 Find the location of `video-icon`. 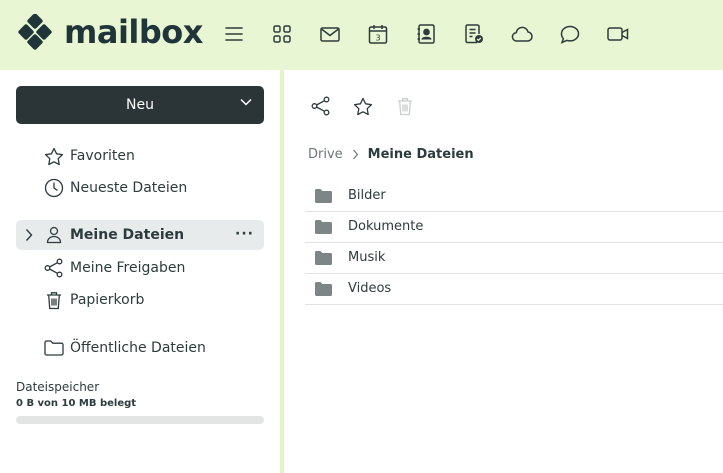

video-icon is located at coordinates (618, 34).